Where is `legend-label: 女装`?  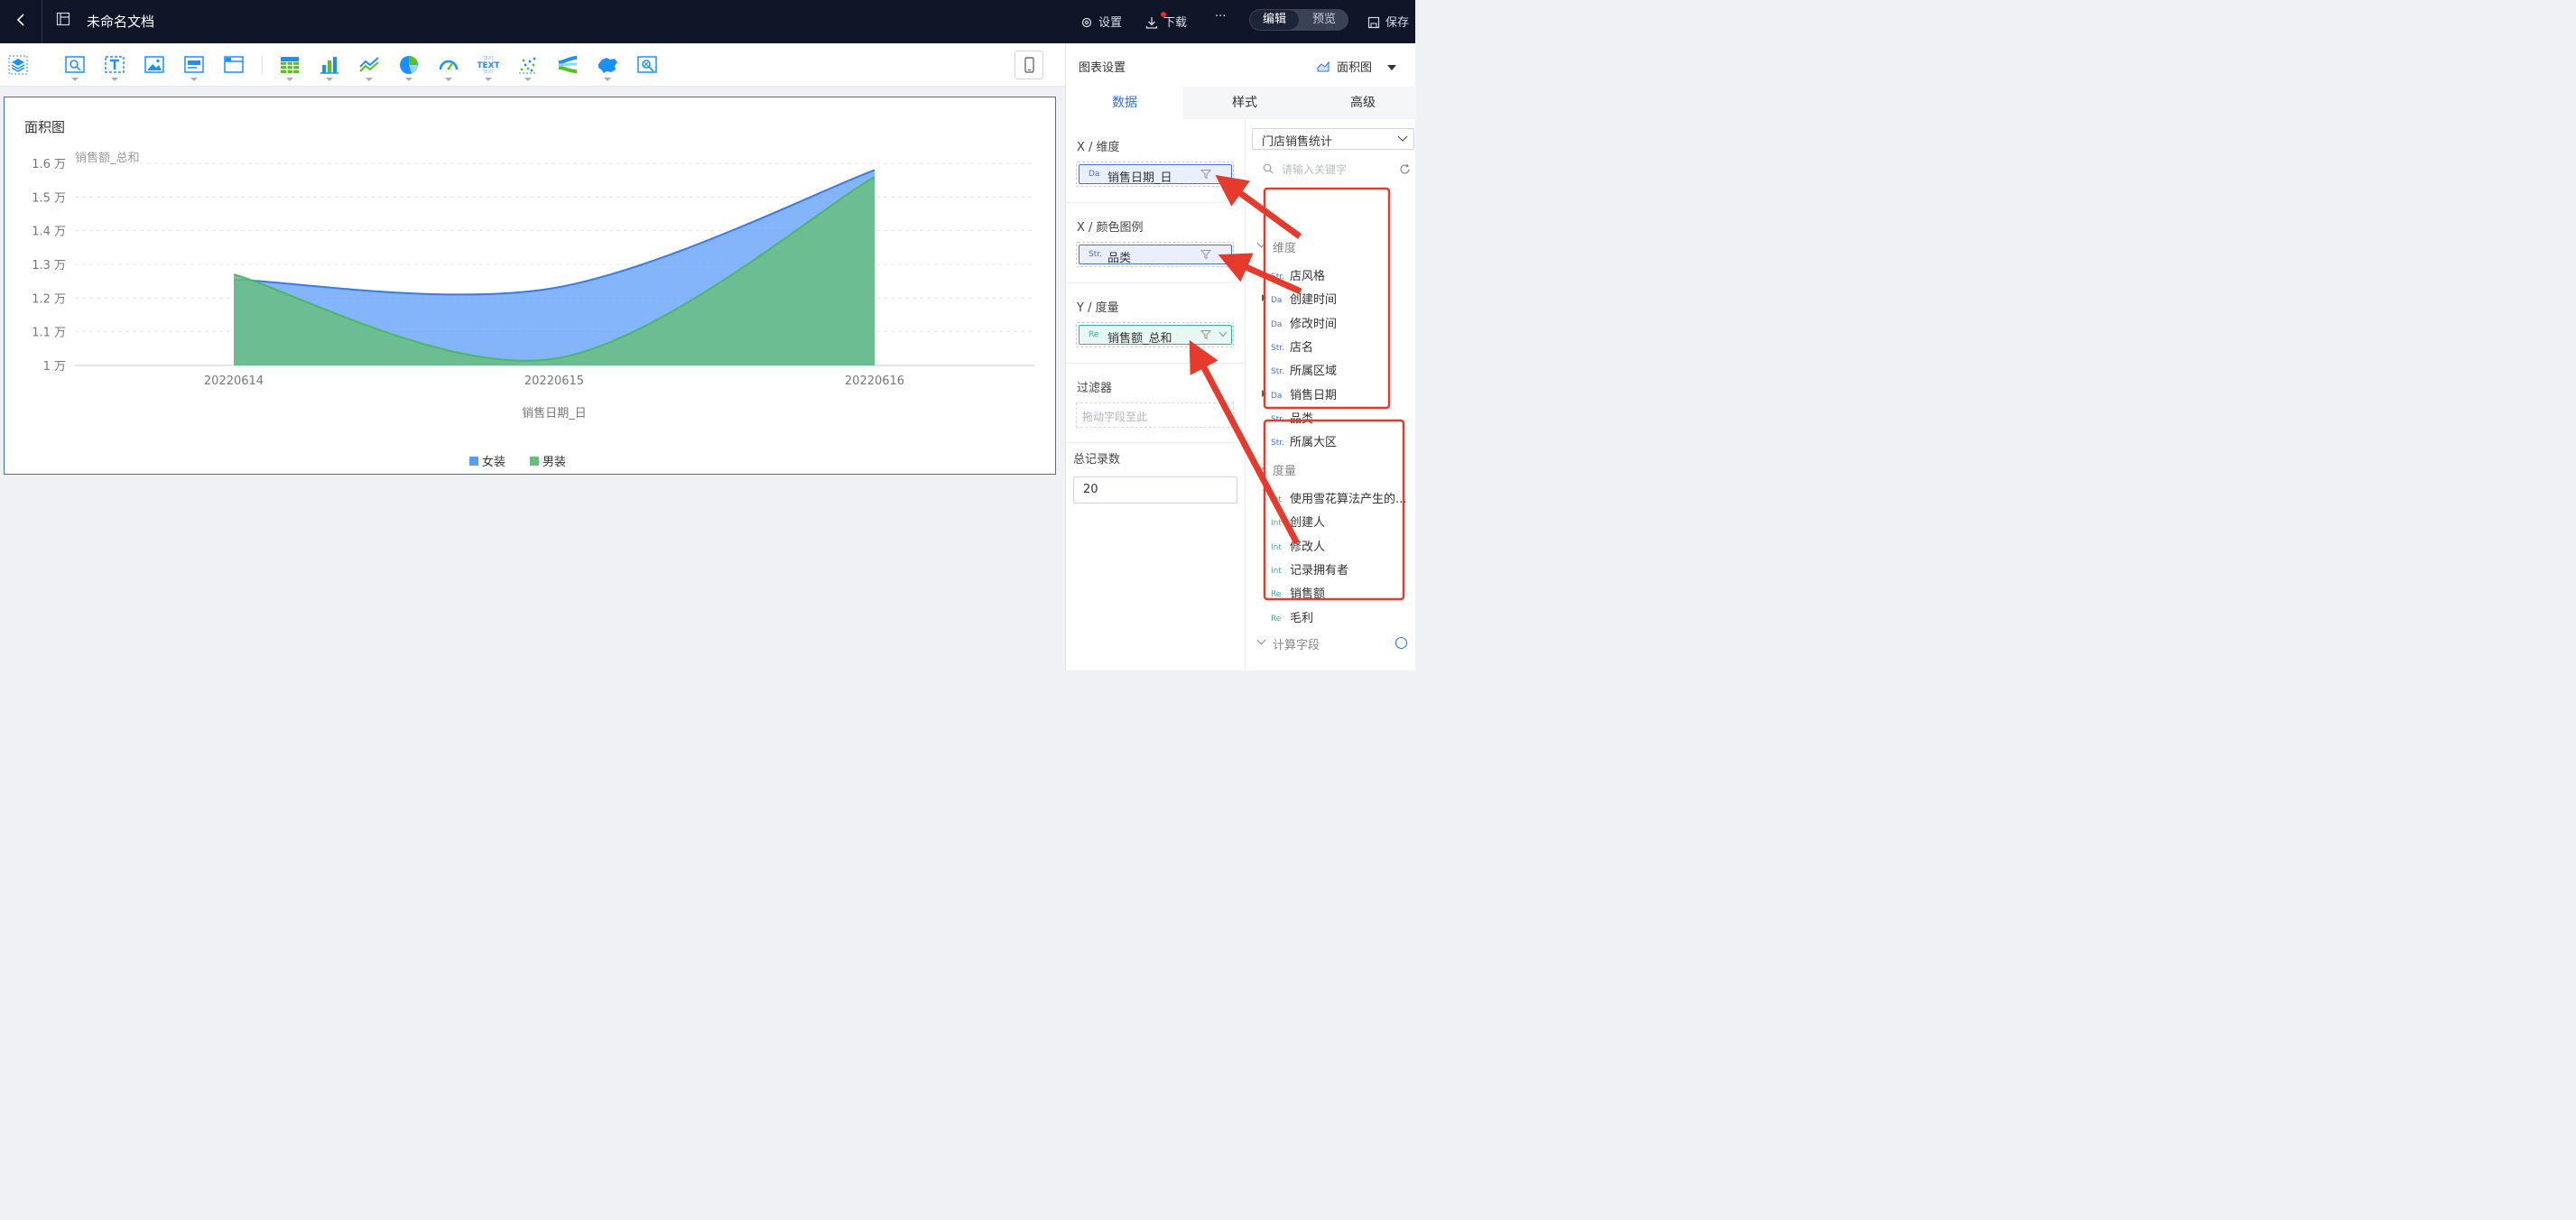
legend-label: 女装 is located at coordinates (494, 462).